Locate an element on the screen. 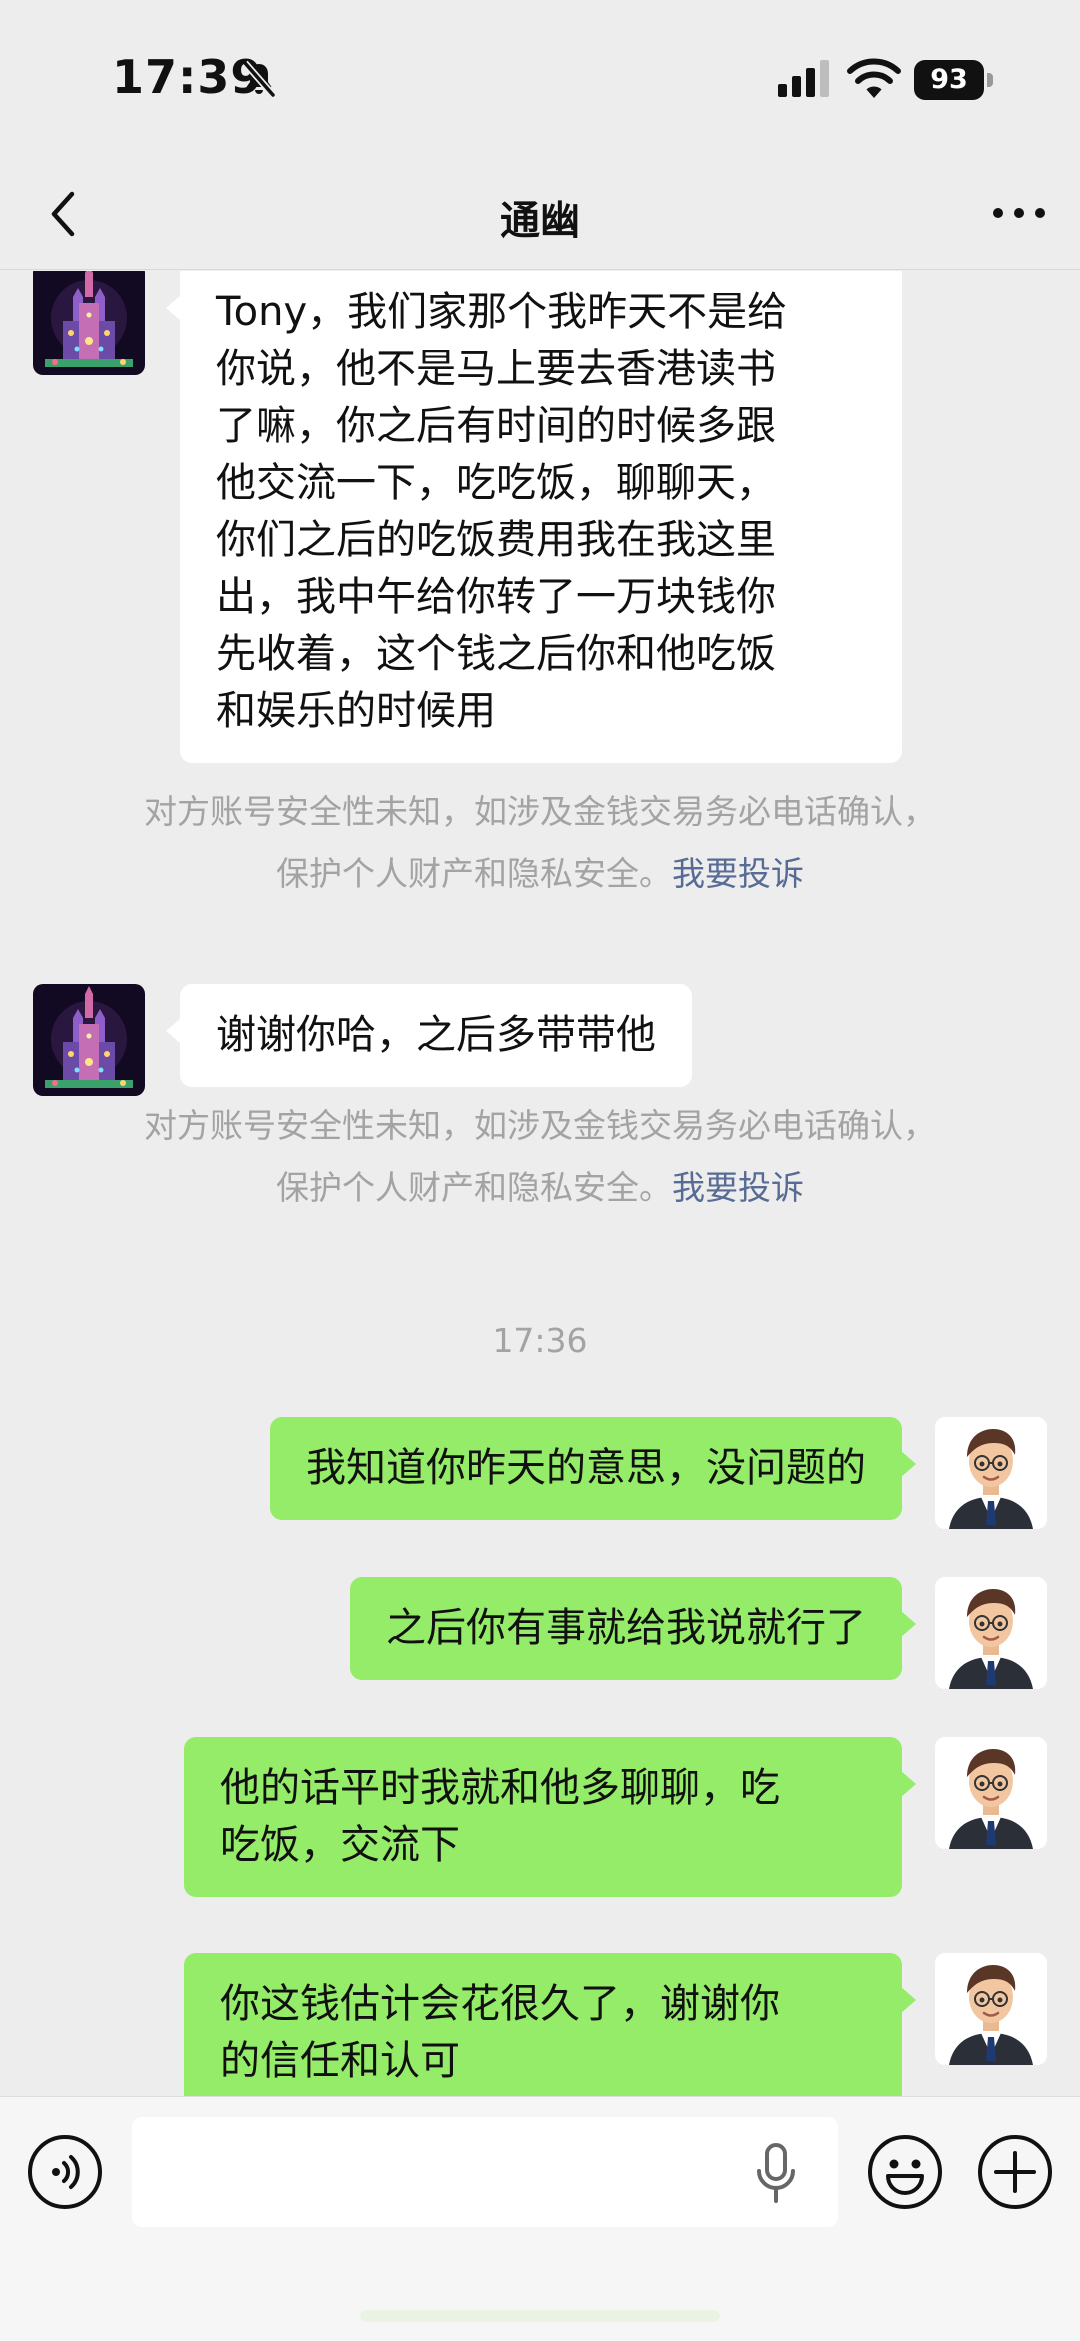 Image resolution: width=1080 pixels, height=2341 pixels. wifi-icon is located at coordinates (874, 78).